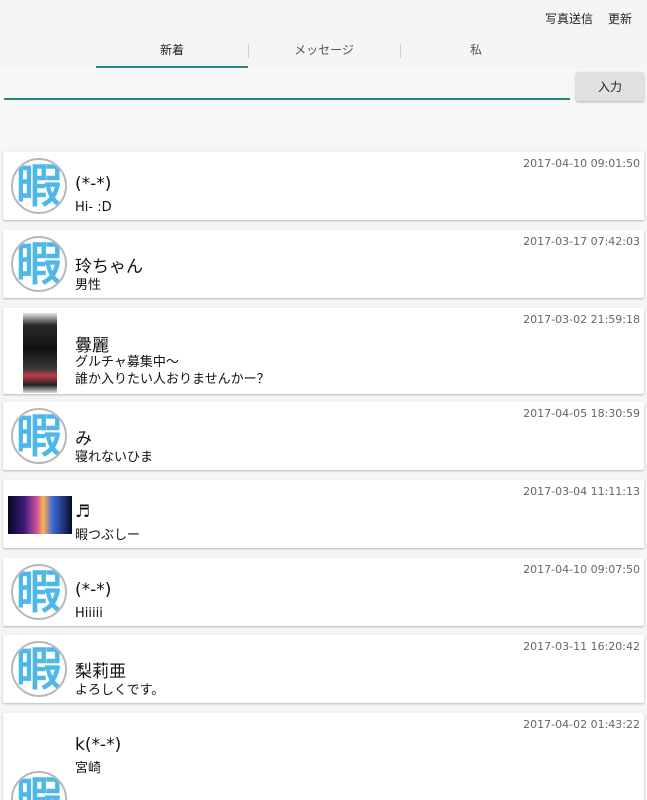  What do you see at coordinates (581, 646) in the screenshot?
I see `post-timestamp: 2017-03-11 16:20:42` at bounding box center [581, 646].